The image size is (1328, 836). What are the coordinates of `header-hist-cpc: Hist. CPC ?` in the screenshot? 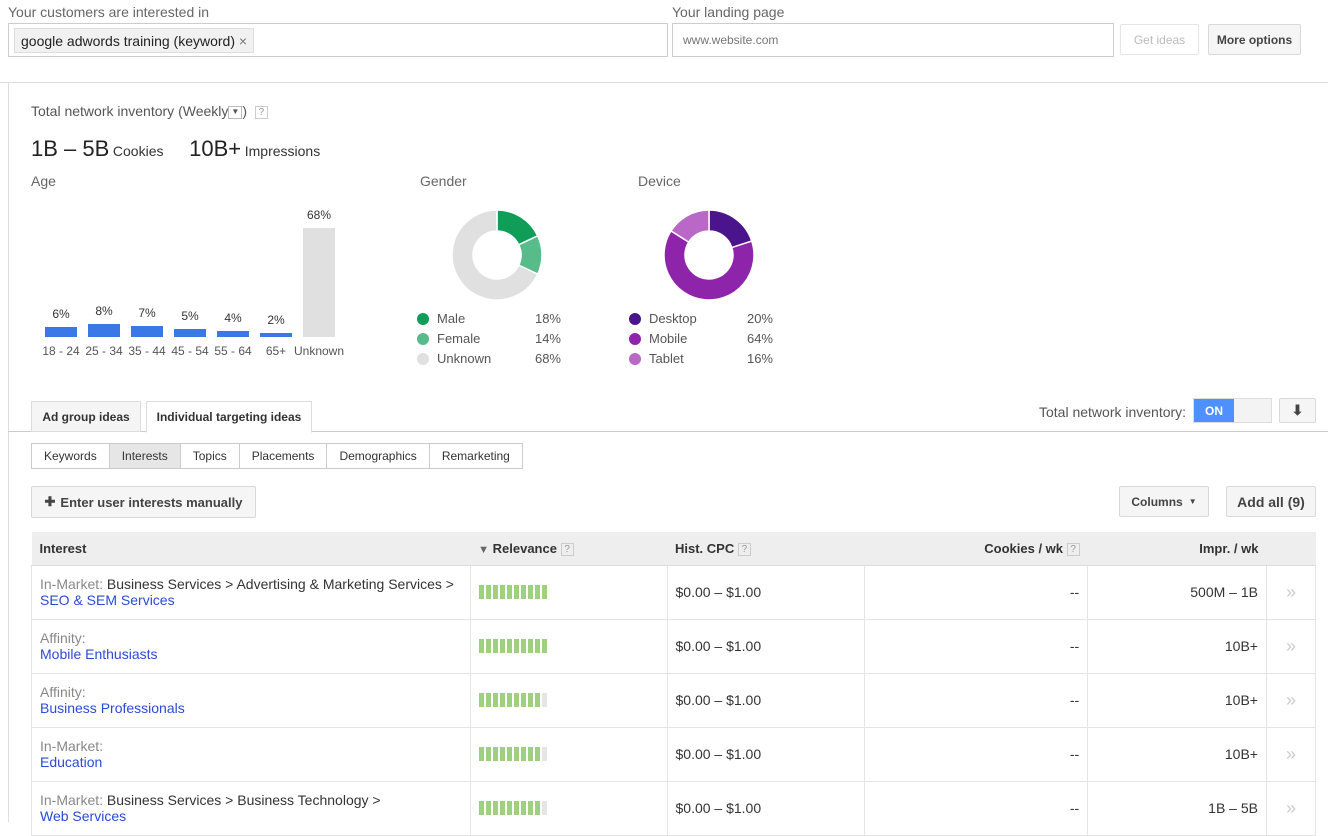 It's located at (766, 549).